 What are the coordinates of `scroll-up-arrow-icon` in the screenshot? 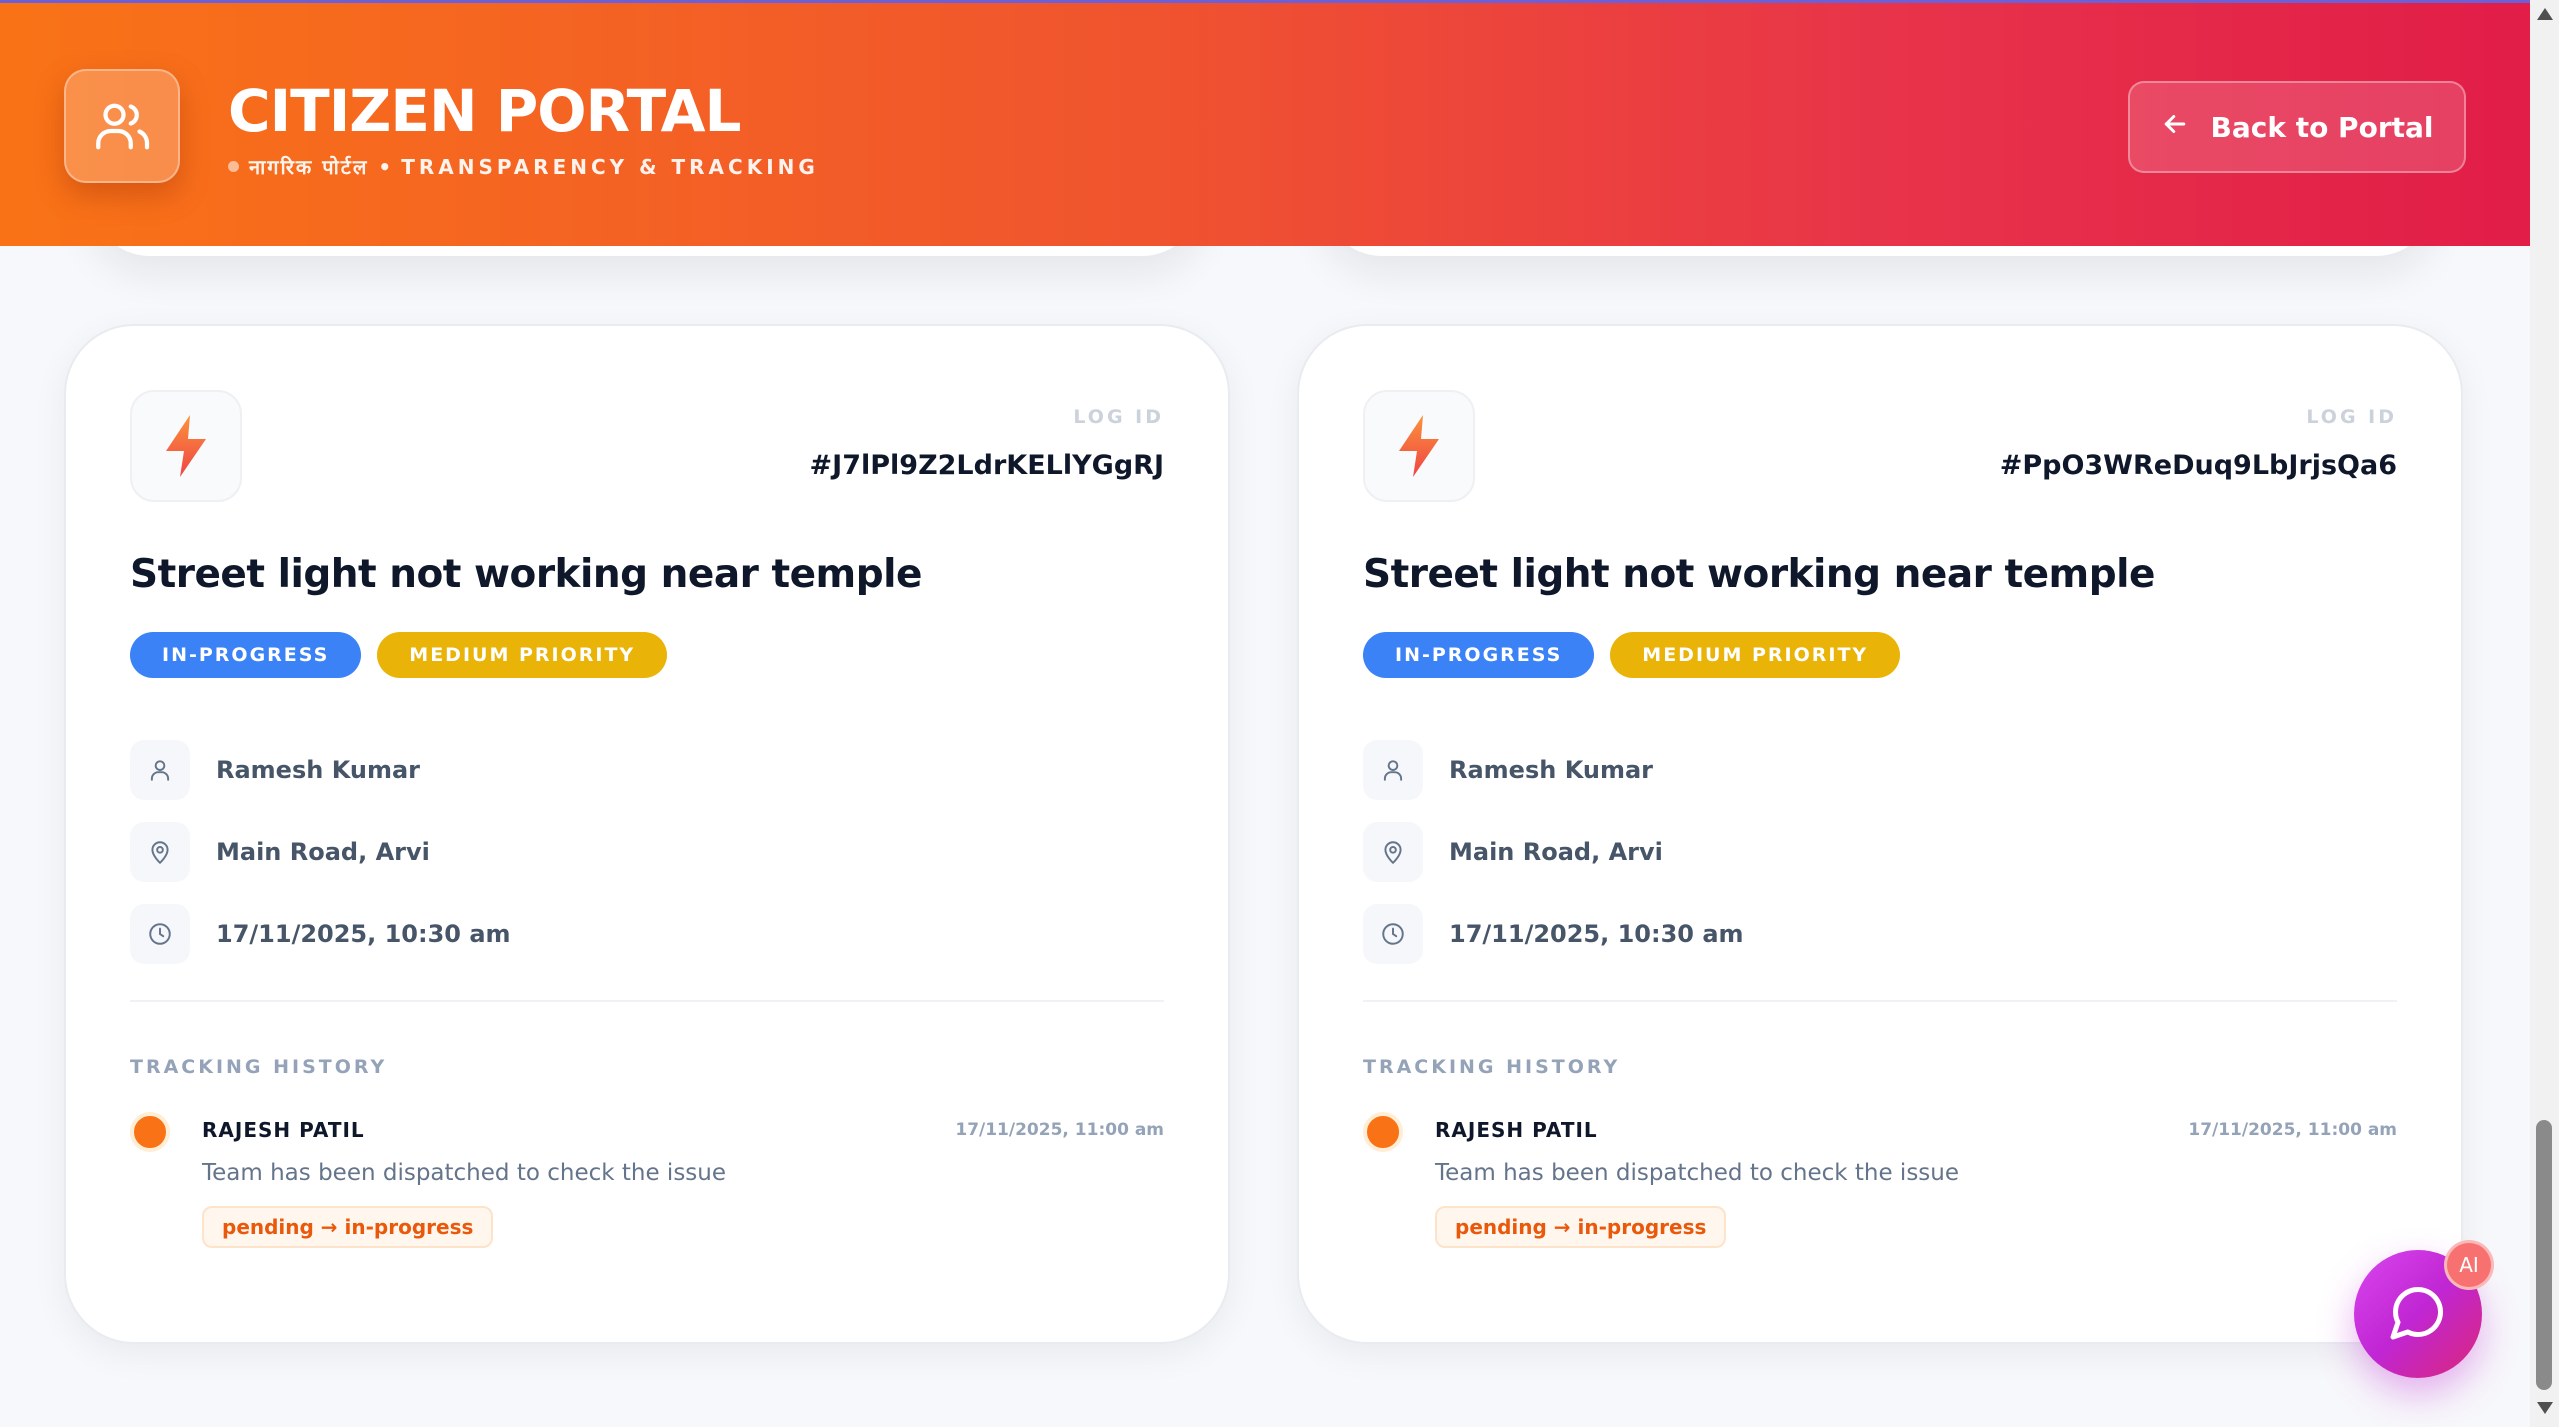 It's located at (2545, 14).